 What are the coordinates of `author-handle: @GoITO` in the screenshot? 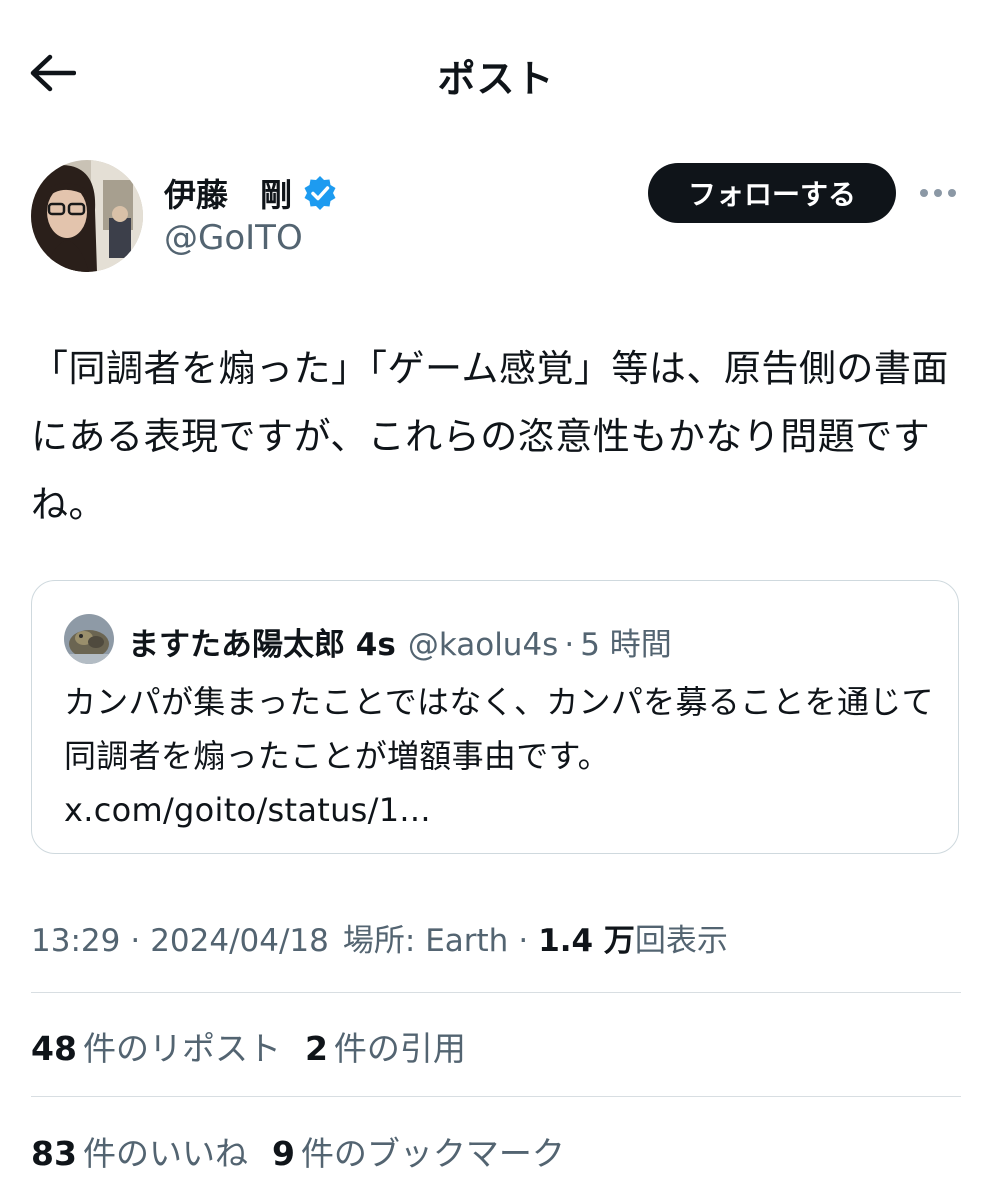 It's located at (233, 238).